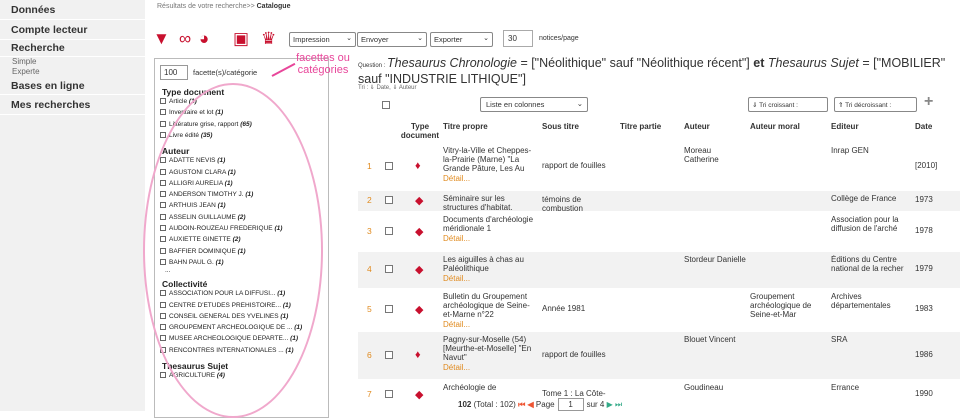  What do you see at coordinates (72, 105) in the screenshot?
I see `nav-item: Mes recherches` at bounding box center [72, 105].